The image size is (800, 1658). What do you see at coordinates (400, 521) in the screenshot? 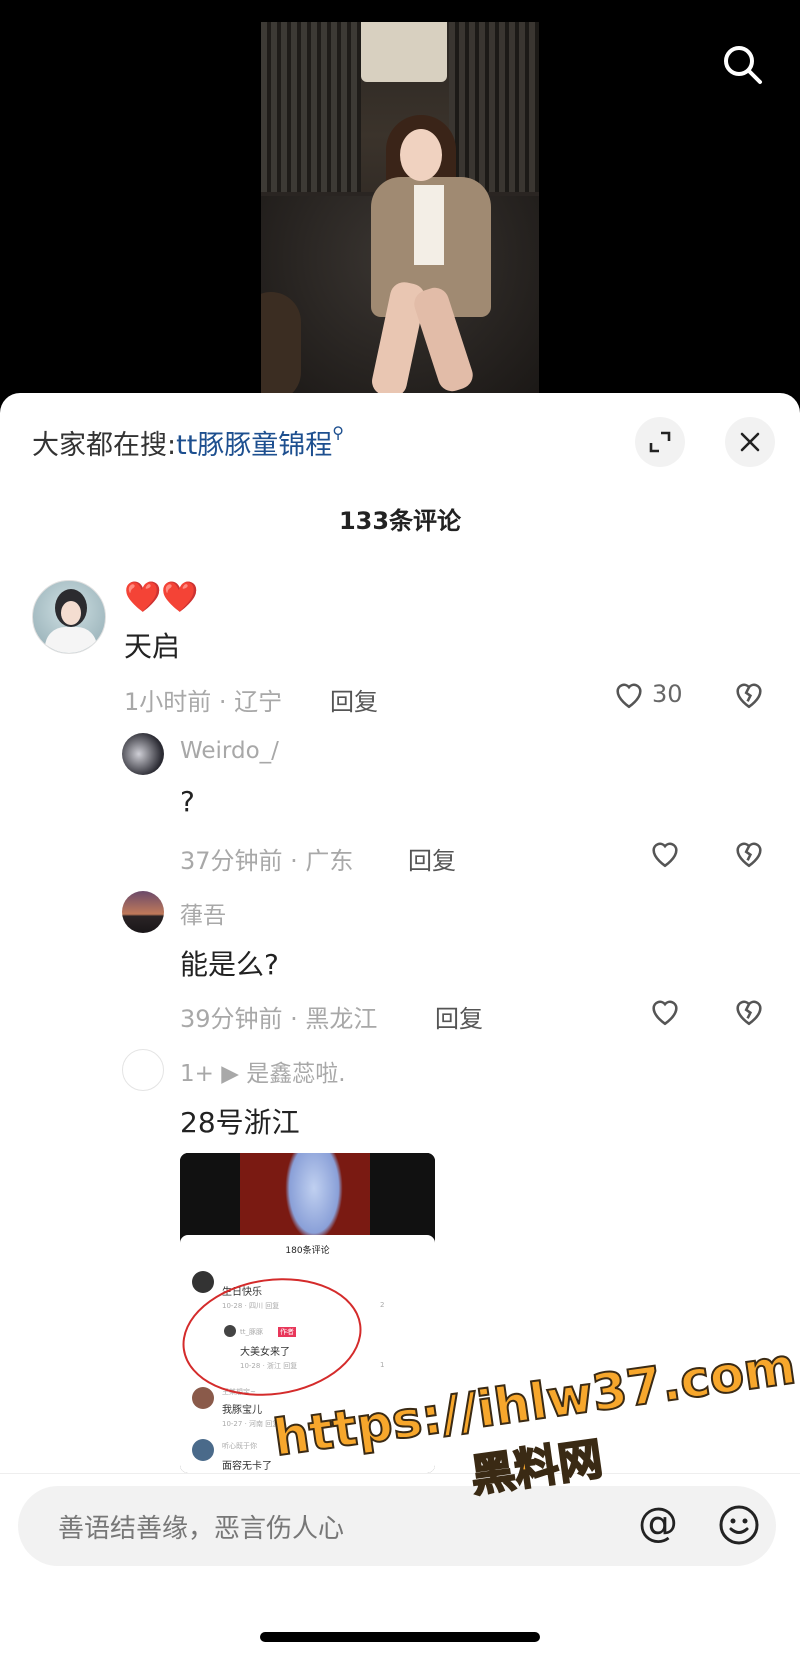
I see `comment-count: 133条评论` at bounding box center [400, 521].